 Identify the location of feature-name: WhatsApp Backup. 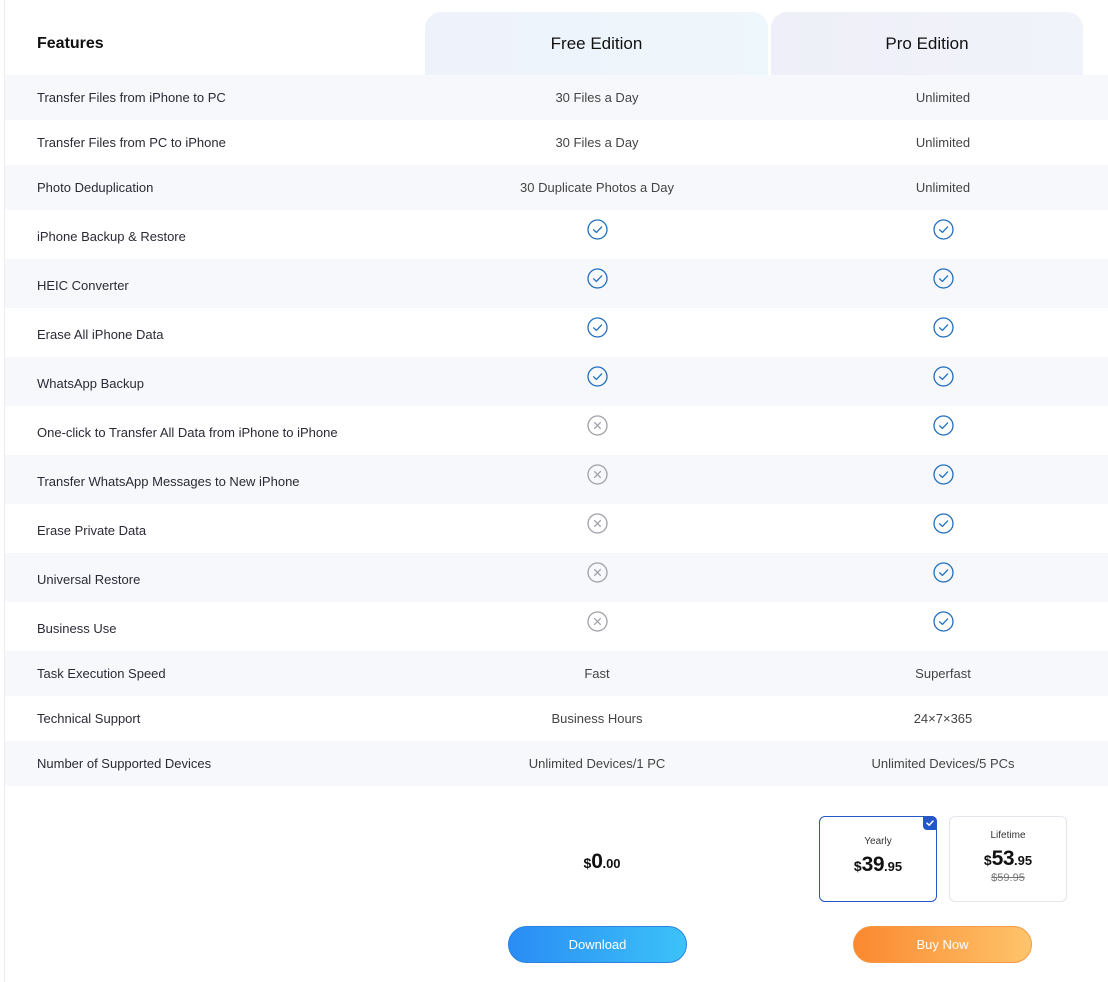
(90, 383).